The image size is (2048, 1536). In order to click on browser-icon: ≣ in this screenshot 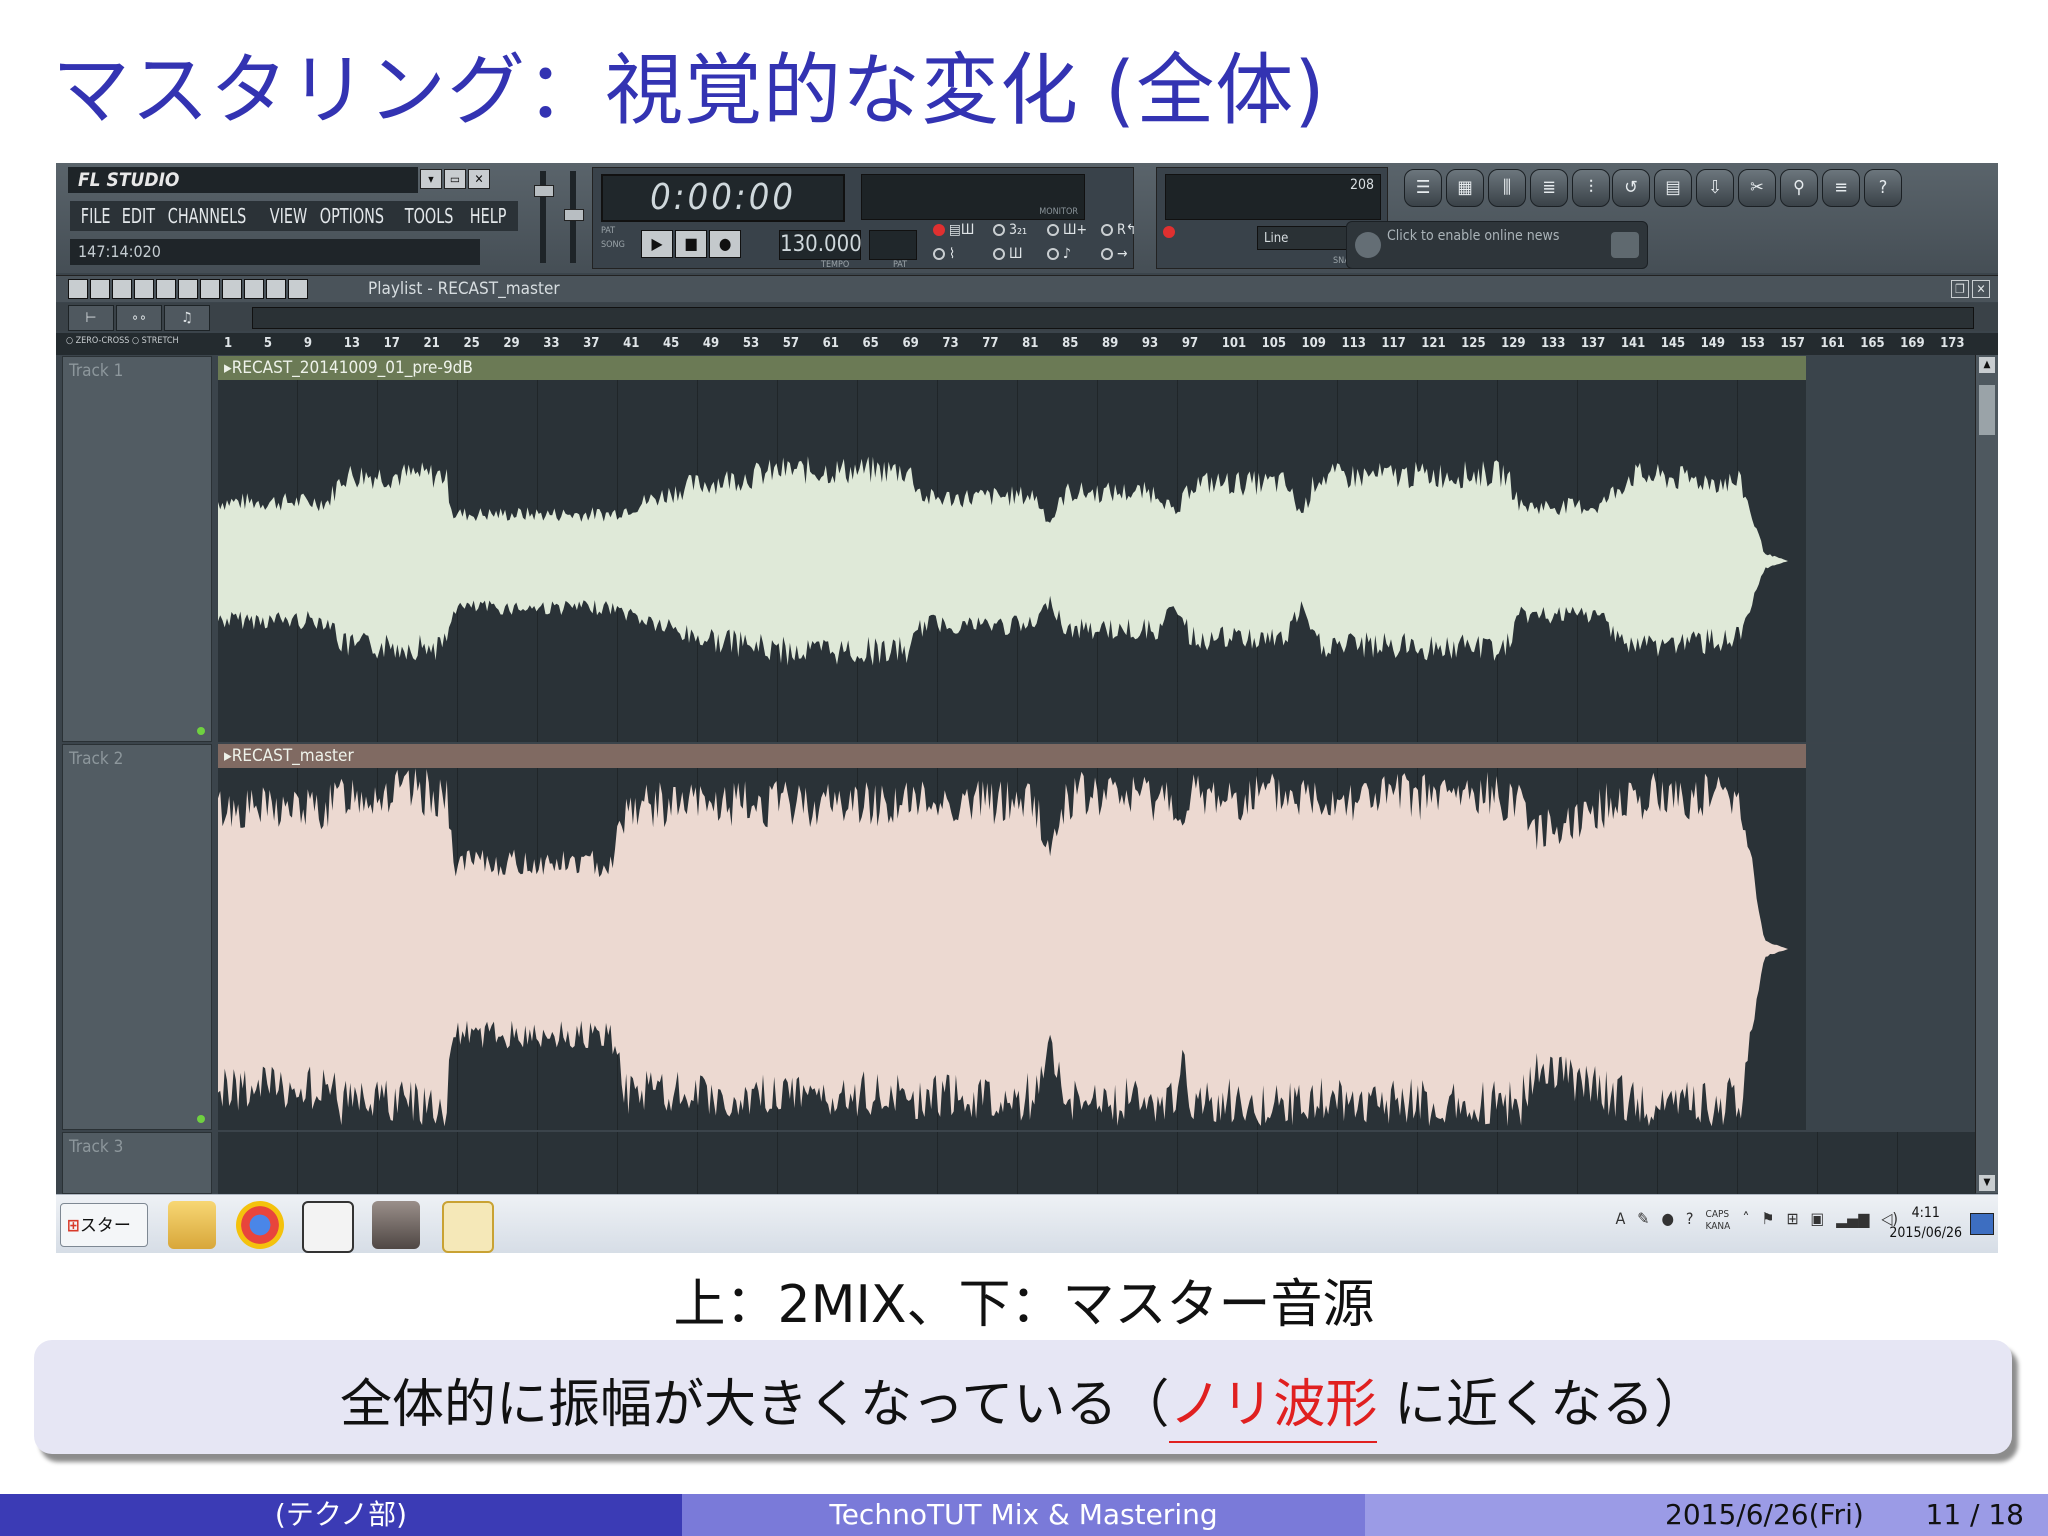, I will do `click(1549, 188)`.